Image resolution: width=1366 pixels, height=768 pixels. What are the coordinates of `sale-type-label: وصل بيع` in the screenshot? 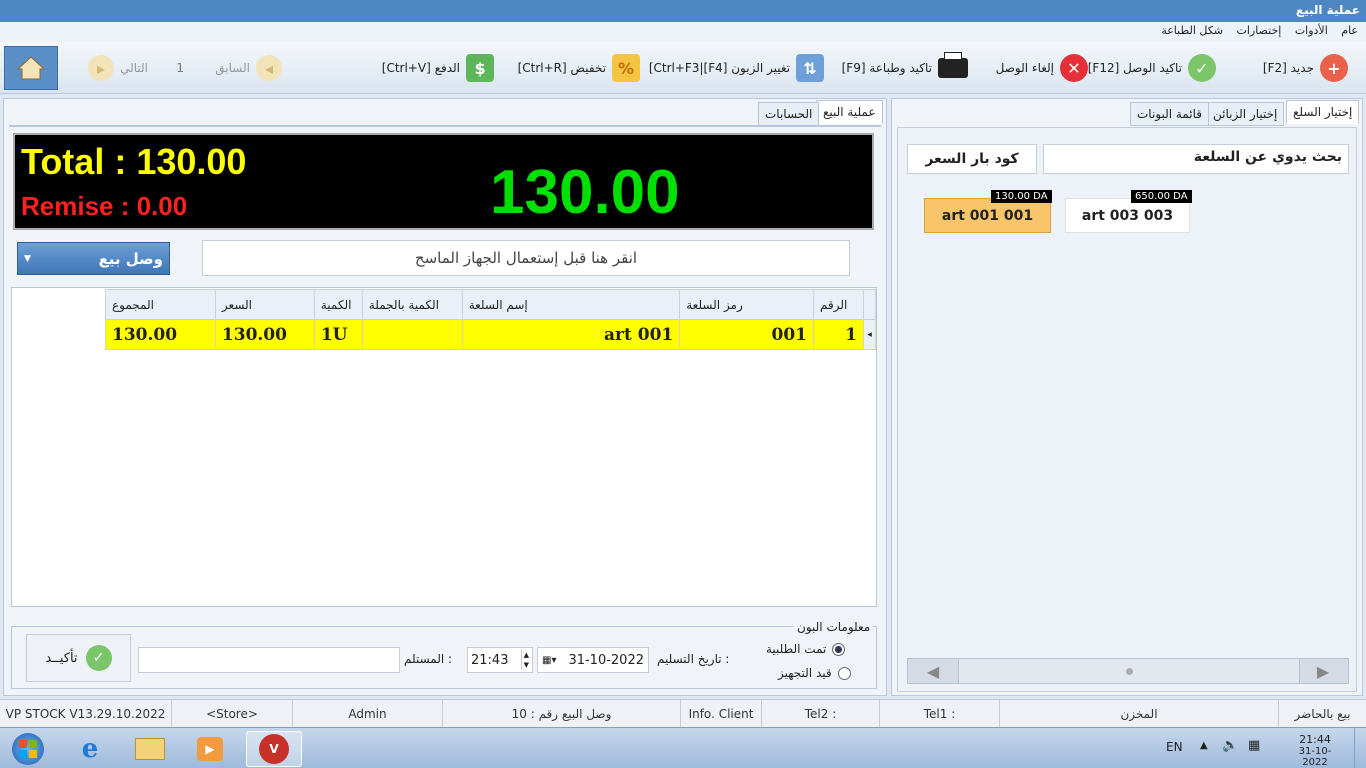 It's located at (130, 258).